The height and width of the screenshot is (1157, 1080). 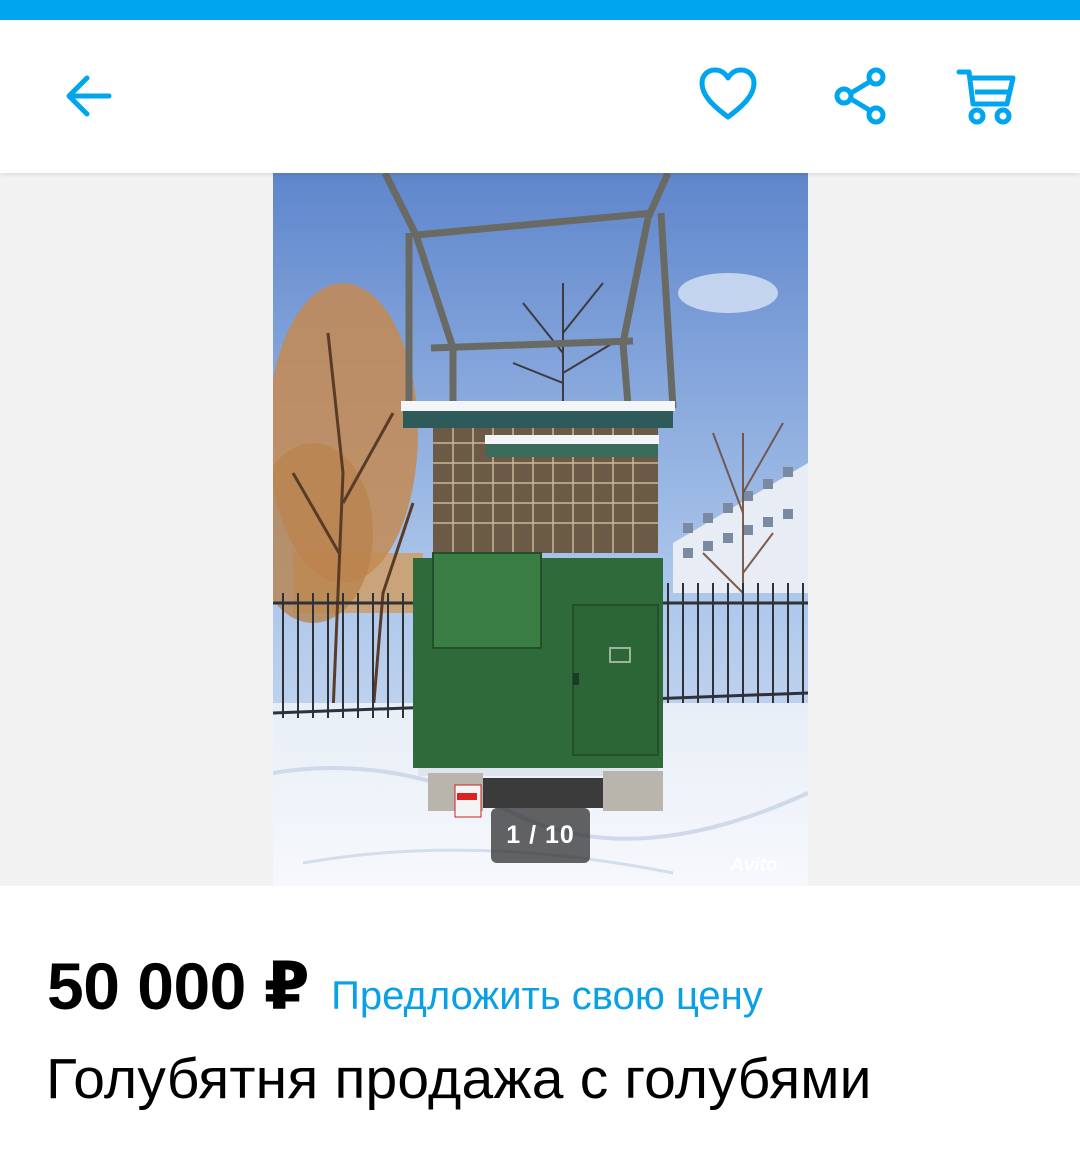 I want to click on arrow-left-icon, so click(x=89, y=96).